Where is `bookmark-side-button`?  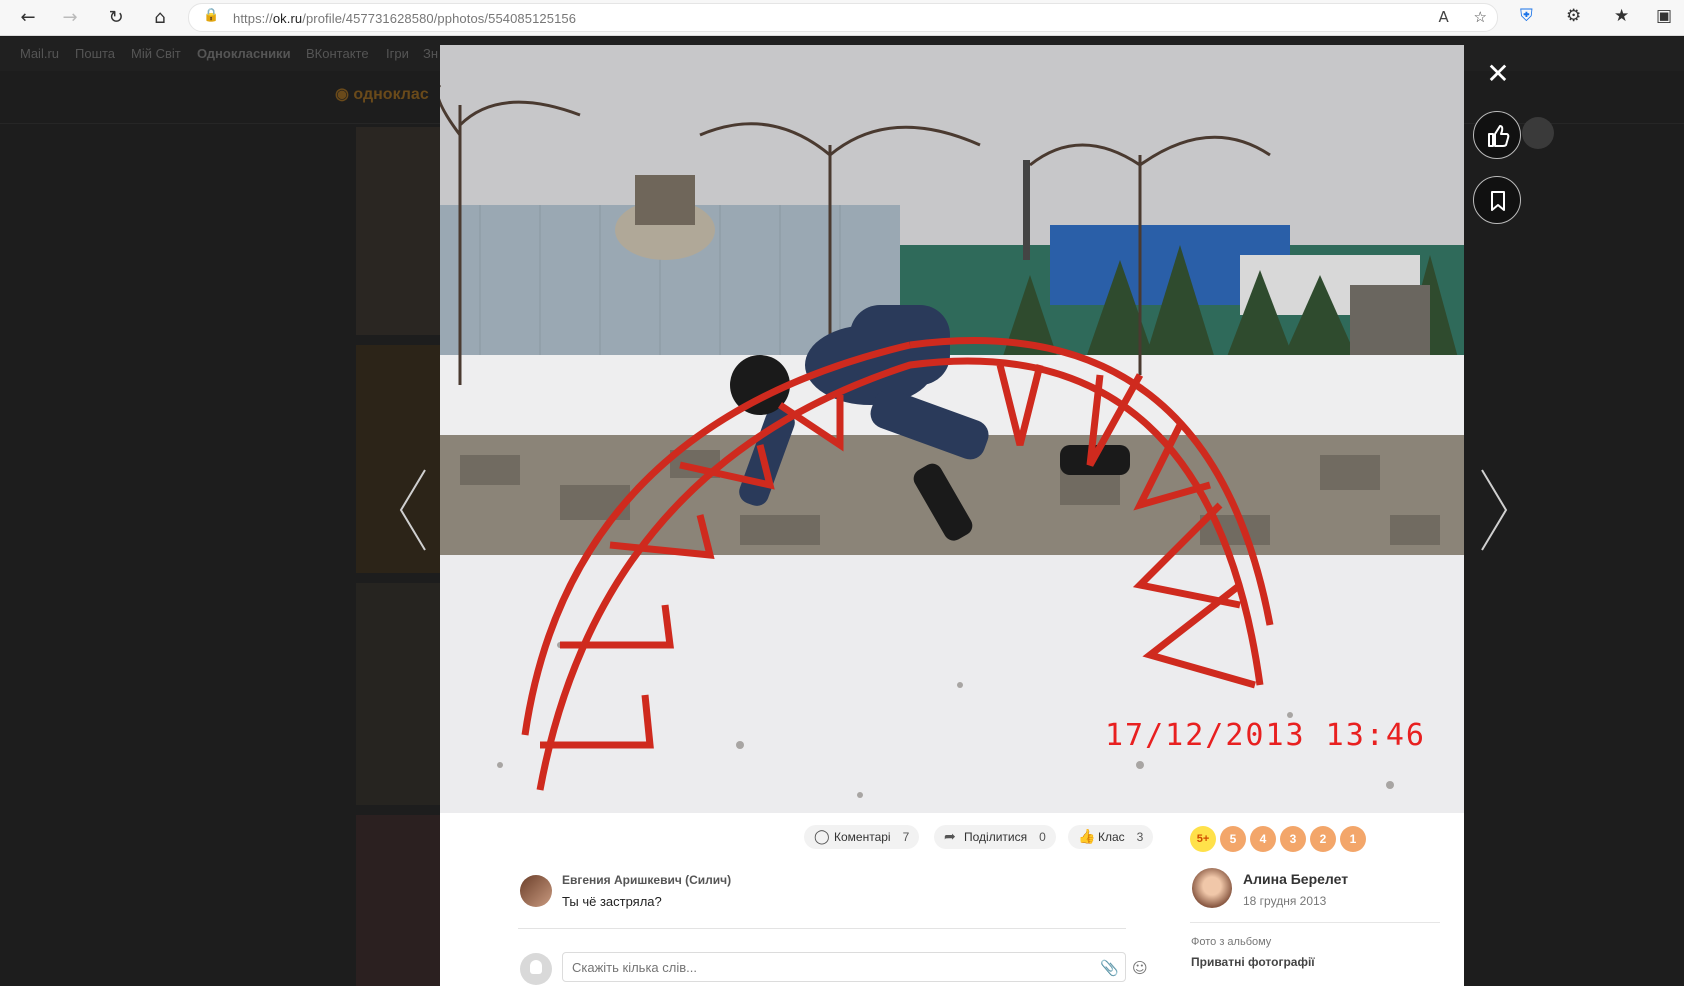 bookmark-side-button is located at coordinates (1497, 200).